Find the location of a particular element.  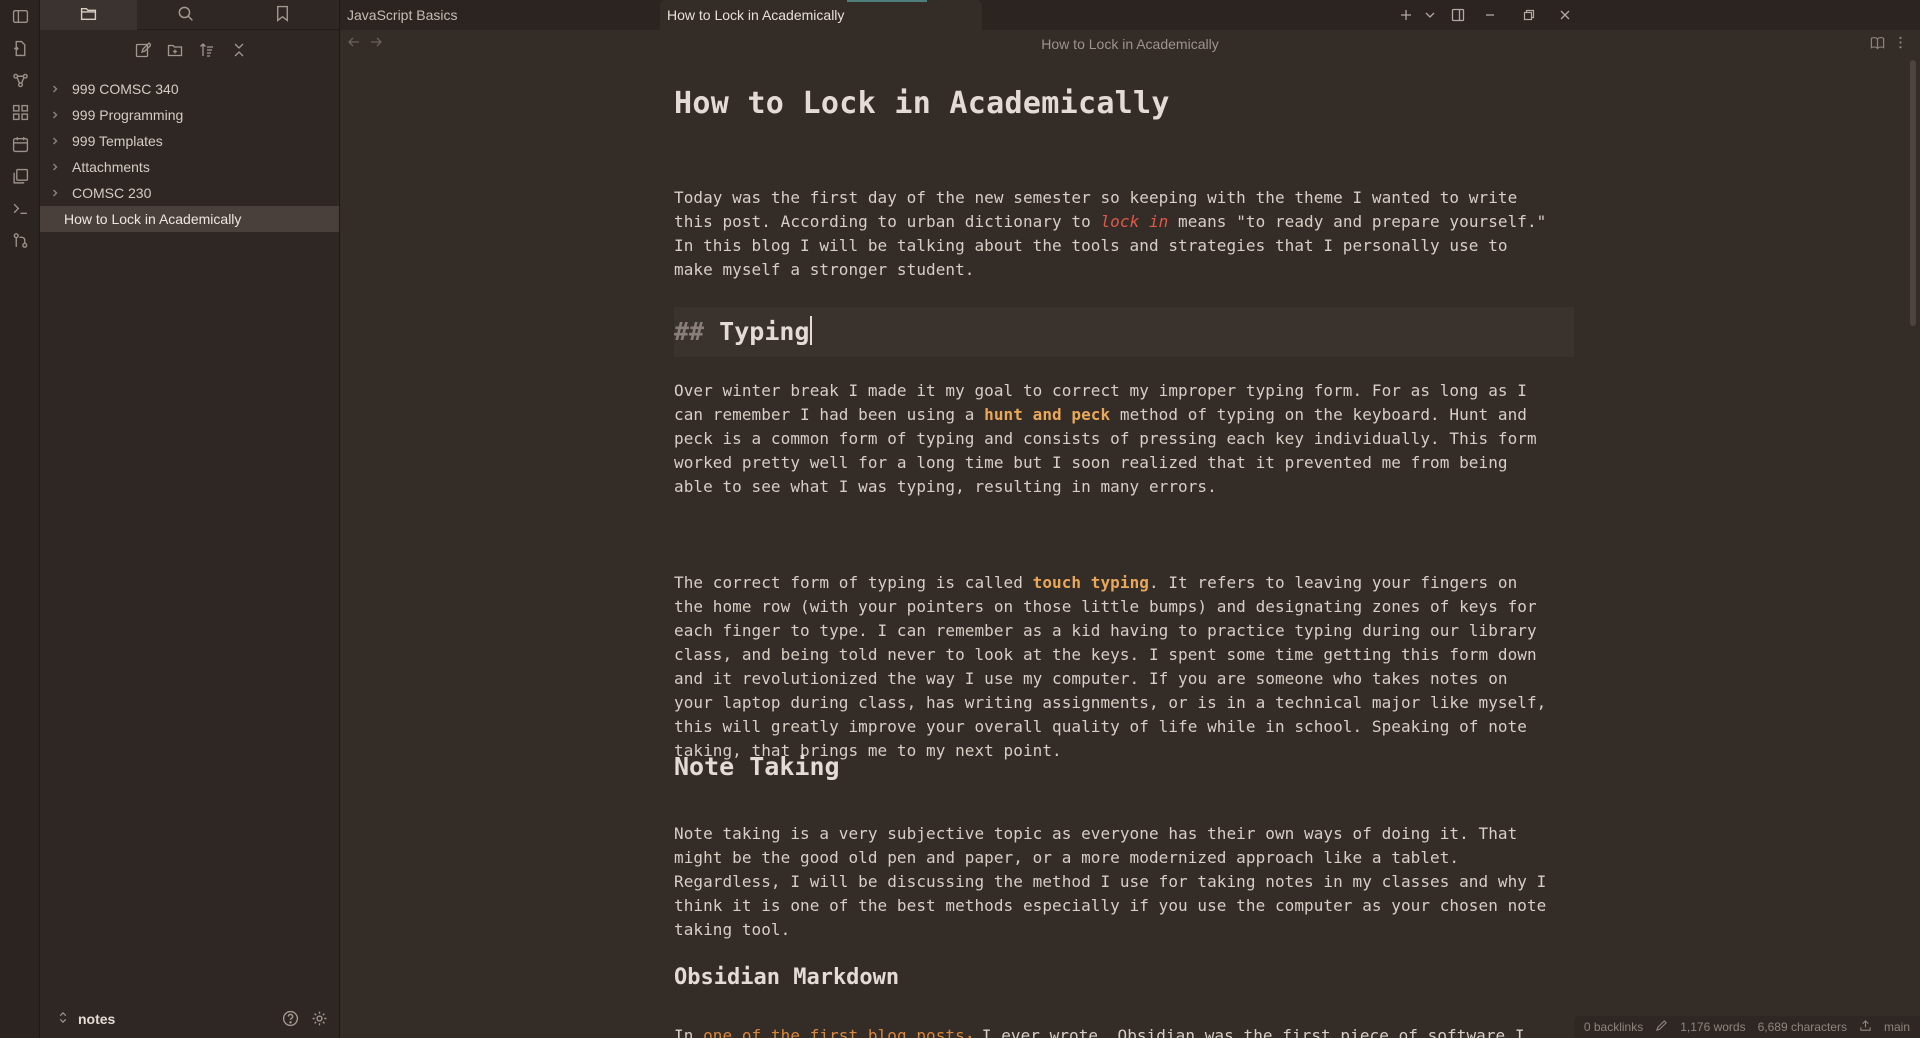

ribbon is located at coordinates (20, 519).